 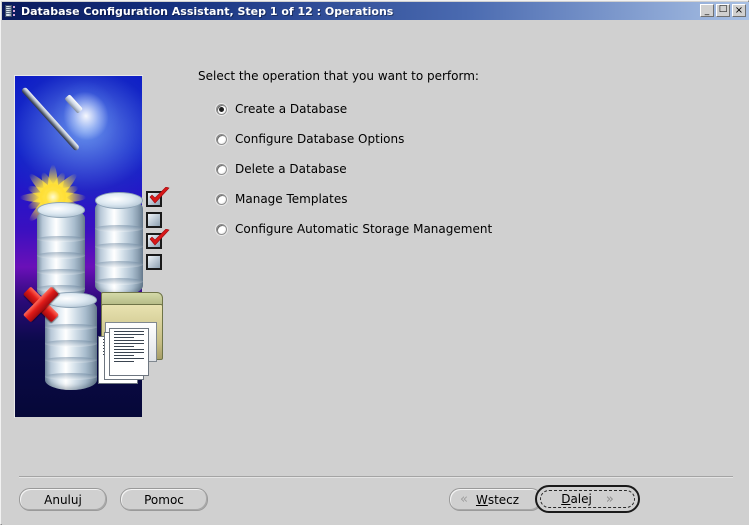 What do you see at coordinates (609, 499) in the screenshot?
I see `chevron-right-icon: »` at bounding box center [609, 499].